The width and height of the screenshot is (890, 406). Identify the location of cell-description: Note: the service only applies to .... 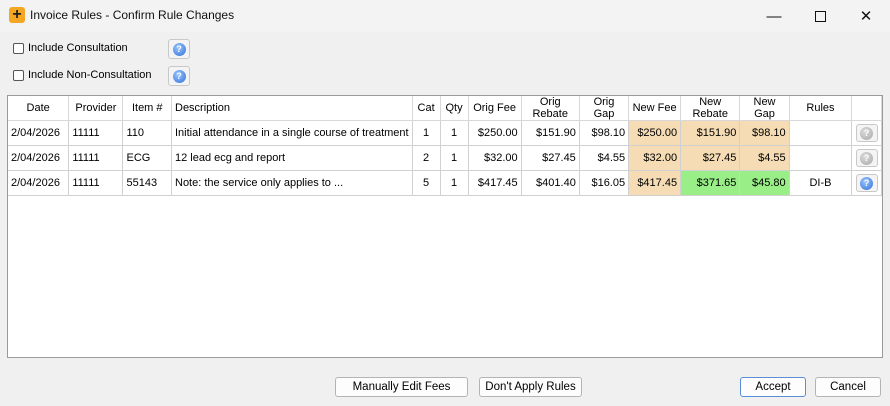
(292, 183).